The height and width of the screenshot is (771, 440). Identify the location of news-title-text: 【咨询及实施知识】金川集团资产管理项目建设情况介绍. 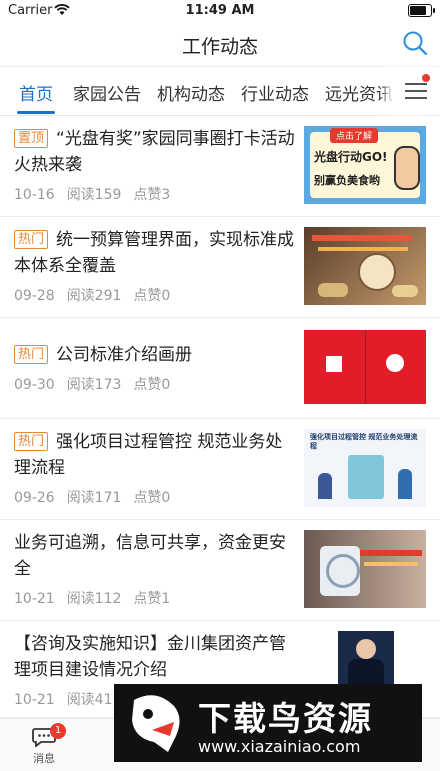
(150, 657).